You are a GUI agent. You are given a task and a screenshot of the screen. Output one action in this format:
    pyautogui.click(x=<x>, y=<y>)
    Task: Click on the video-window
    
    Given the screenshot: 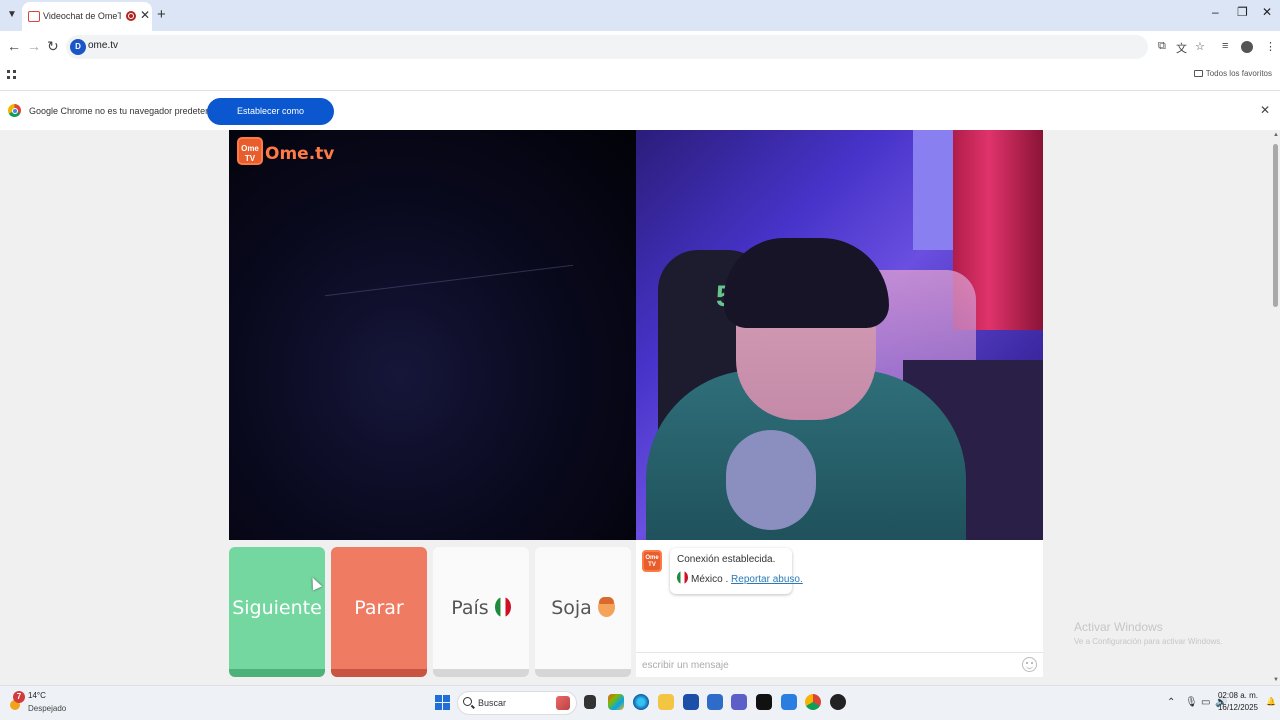 What is the action you would take?
    pyautogui.click(x=933, y=190)
    